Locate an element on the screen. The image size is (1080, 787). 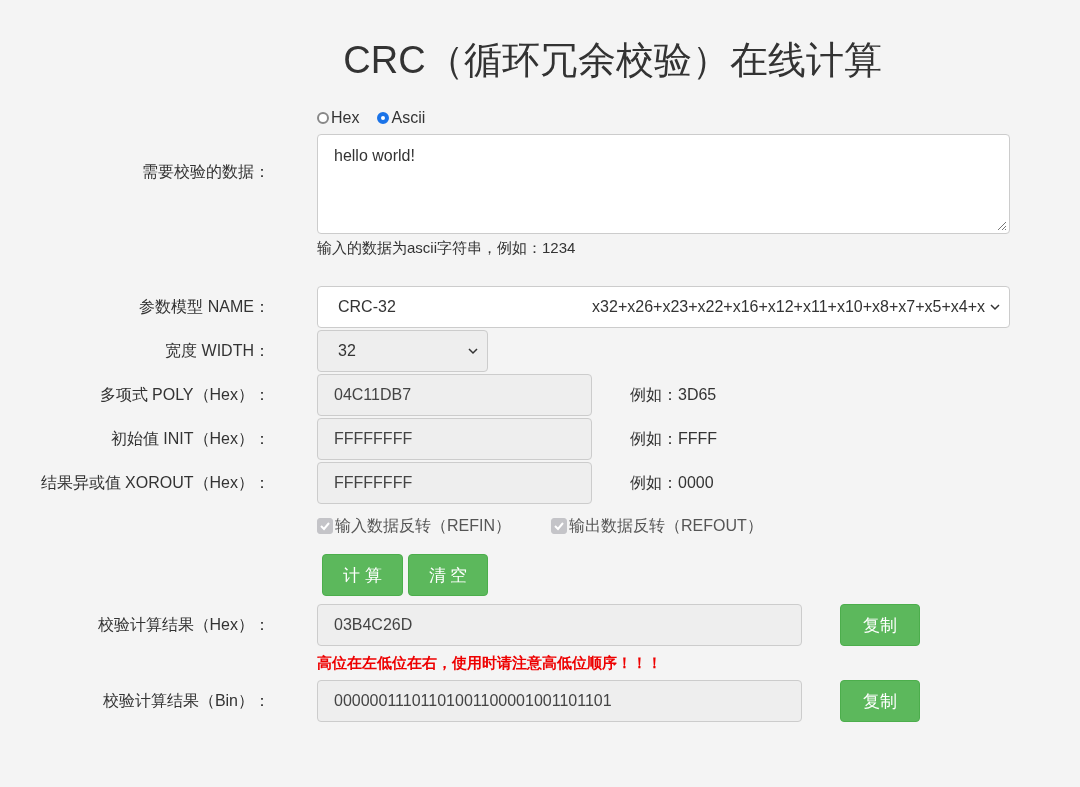
result-field: 00000011101101001100001001101101 is located at coordinates (559, 701).